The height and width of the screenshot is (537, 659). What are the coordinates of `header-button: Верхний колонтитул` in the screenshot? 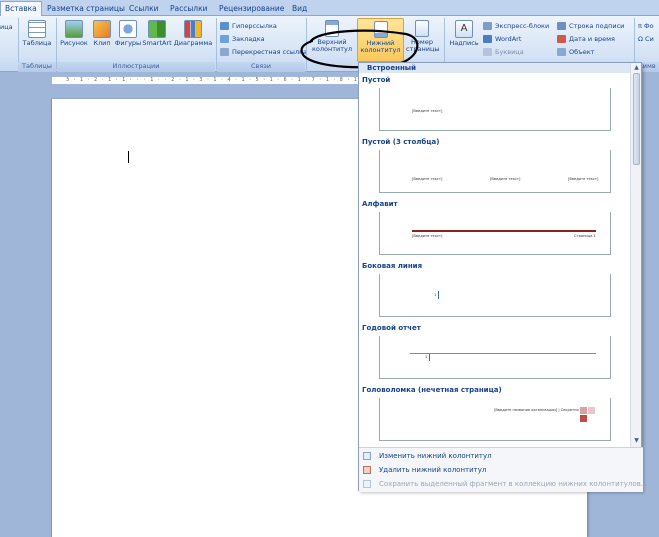 It's located at (332, 36).